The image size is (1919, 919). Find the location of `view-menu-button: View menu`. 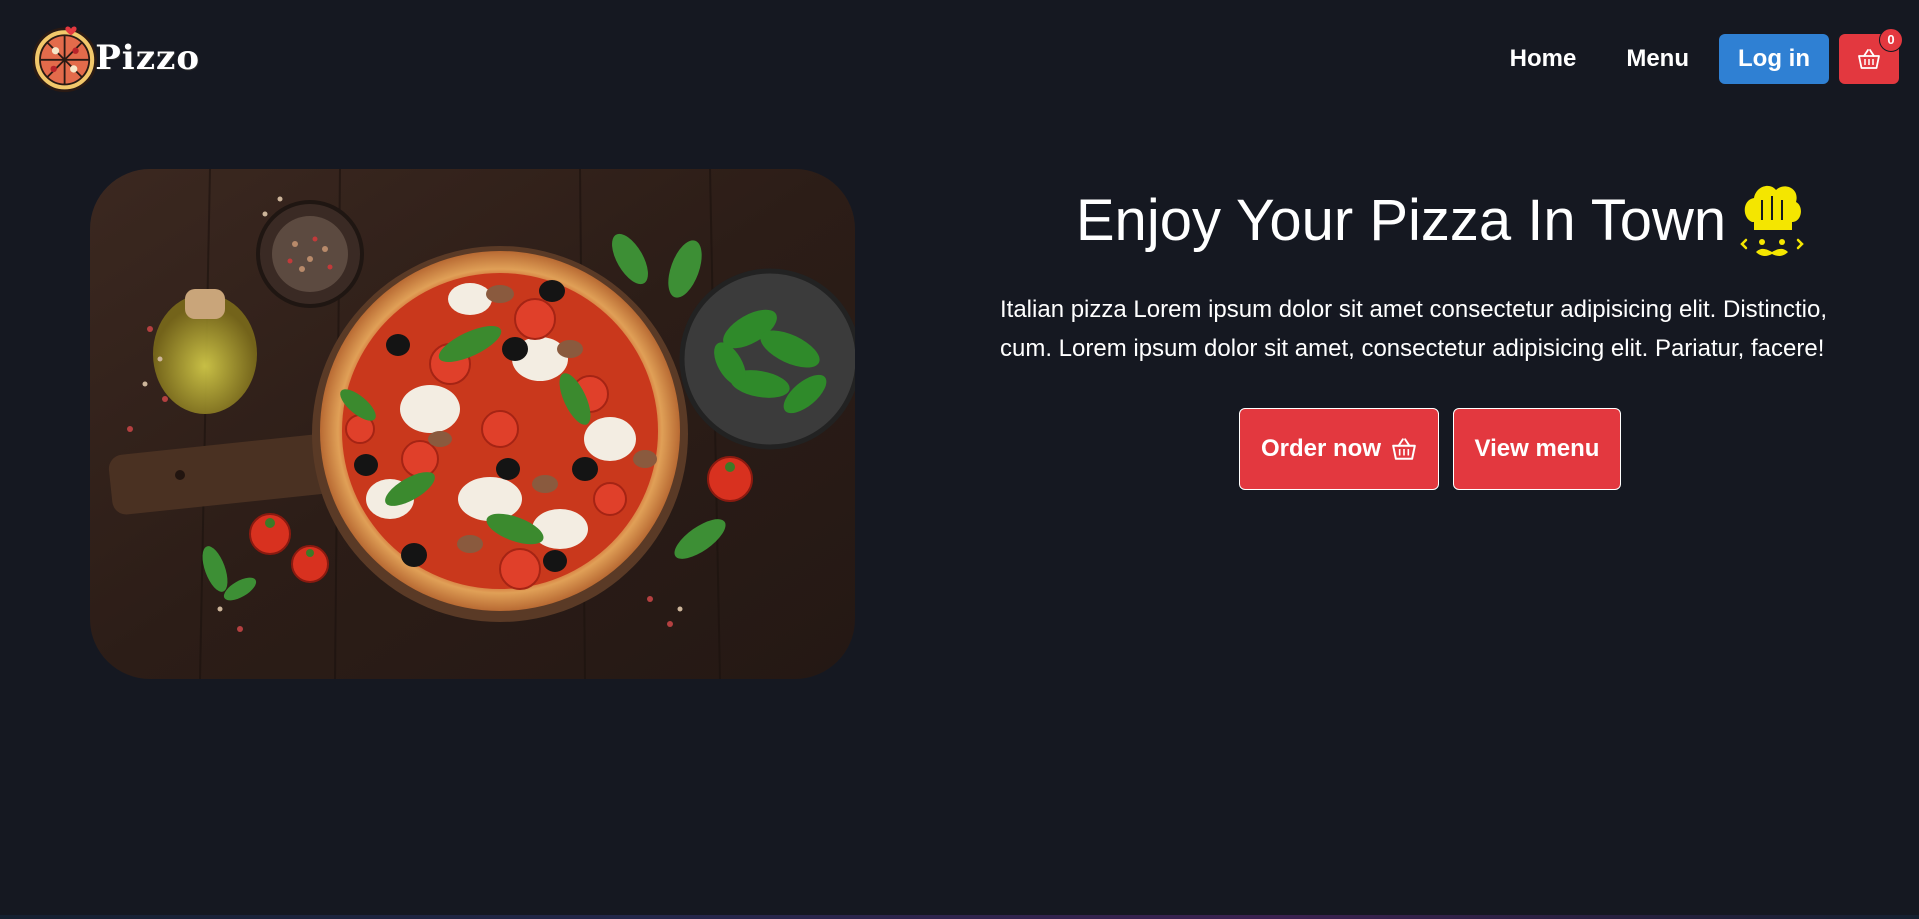

view-menu-button: View menu is located at coordinates (1537, 449).